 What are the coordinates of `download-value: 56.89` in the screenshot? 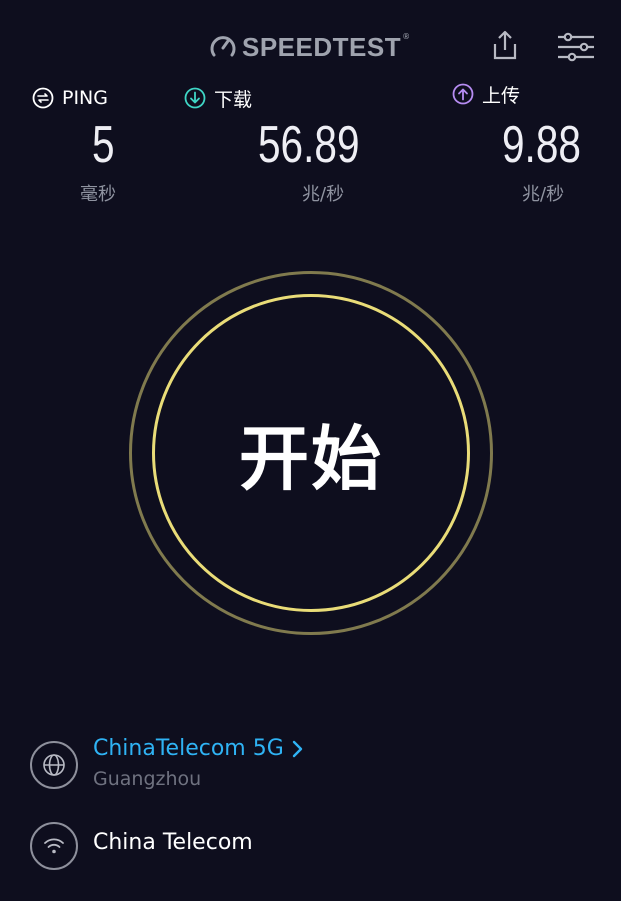 It's located at (309, 145).